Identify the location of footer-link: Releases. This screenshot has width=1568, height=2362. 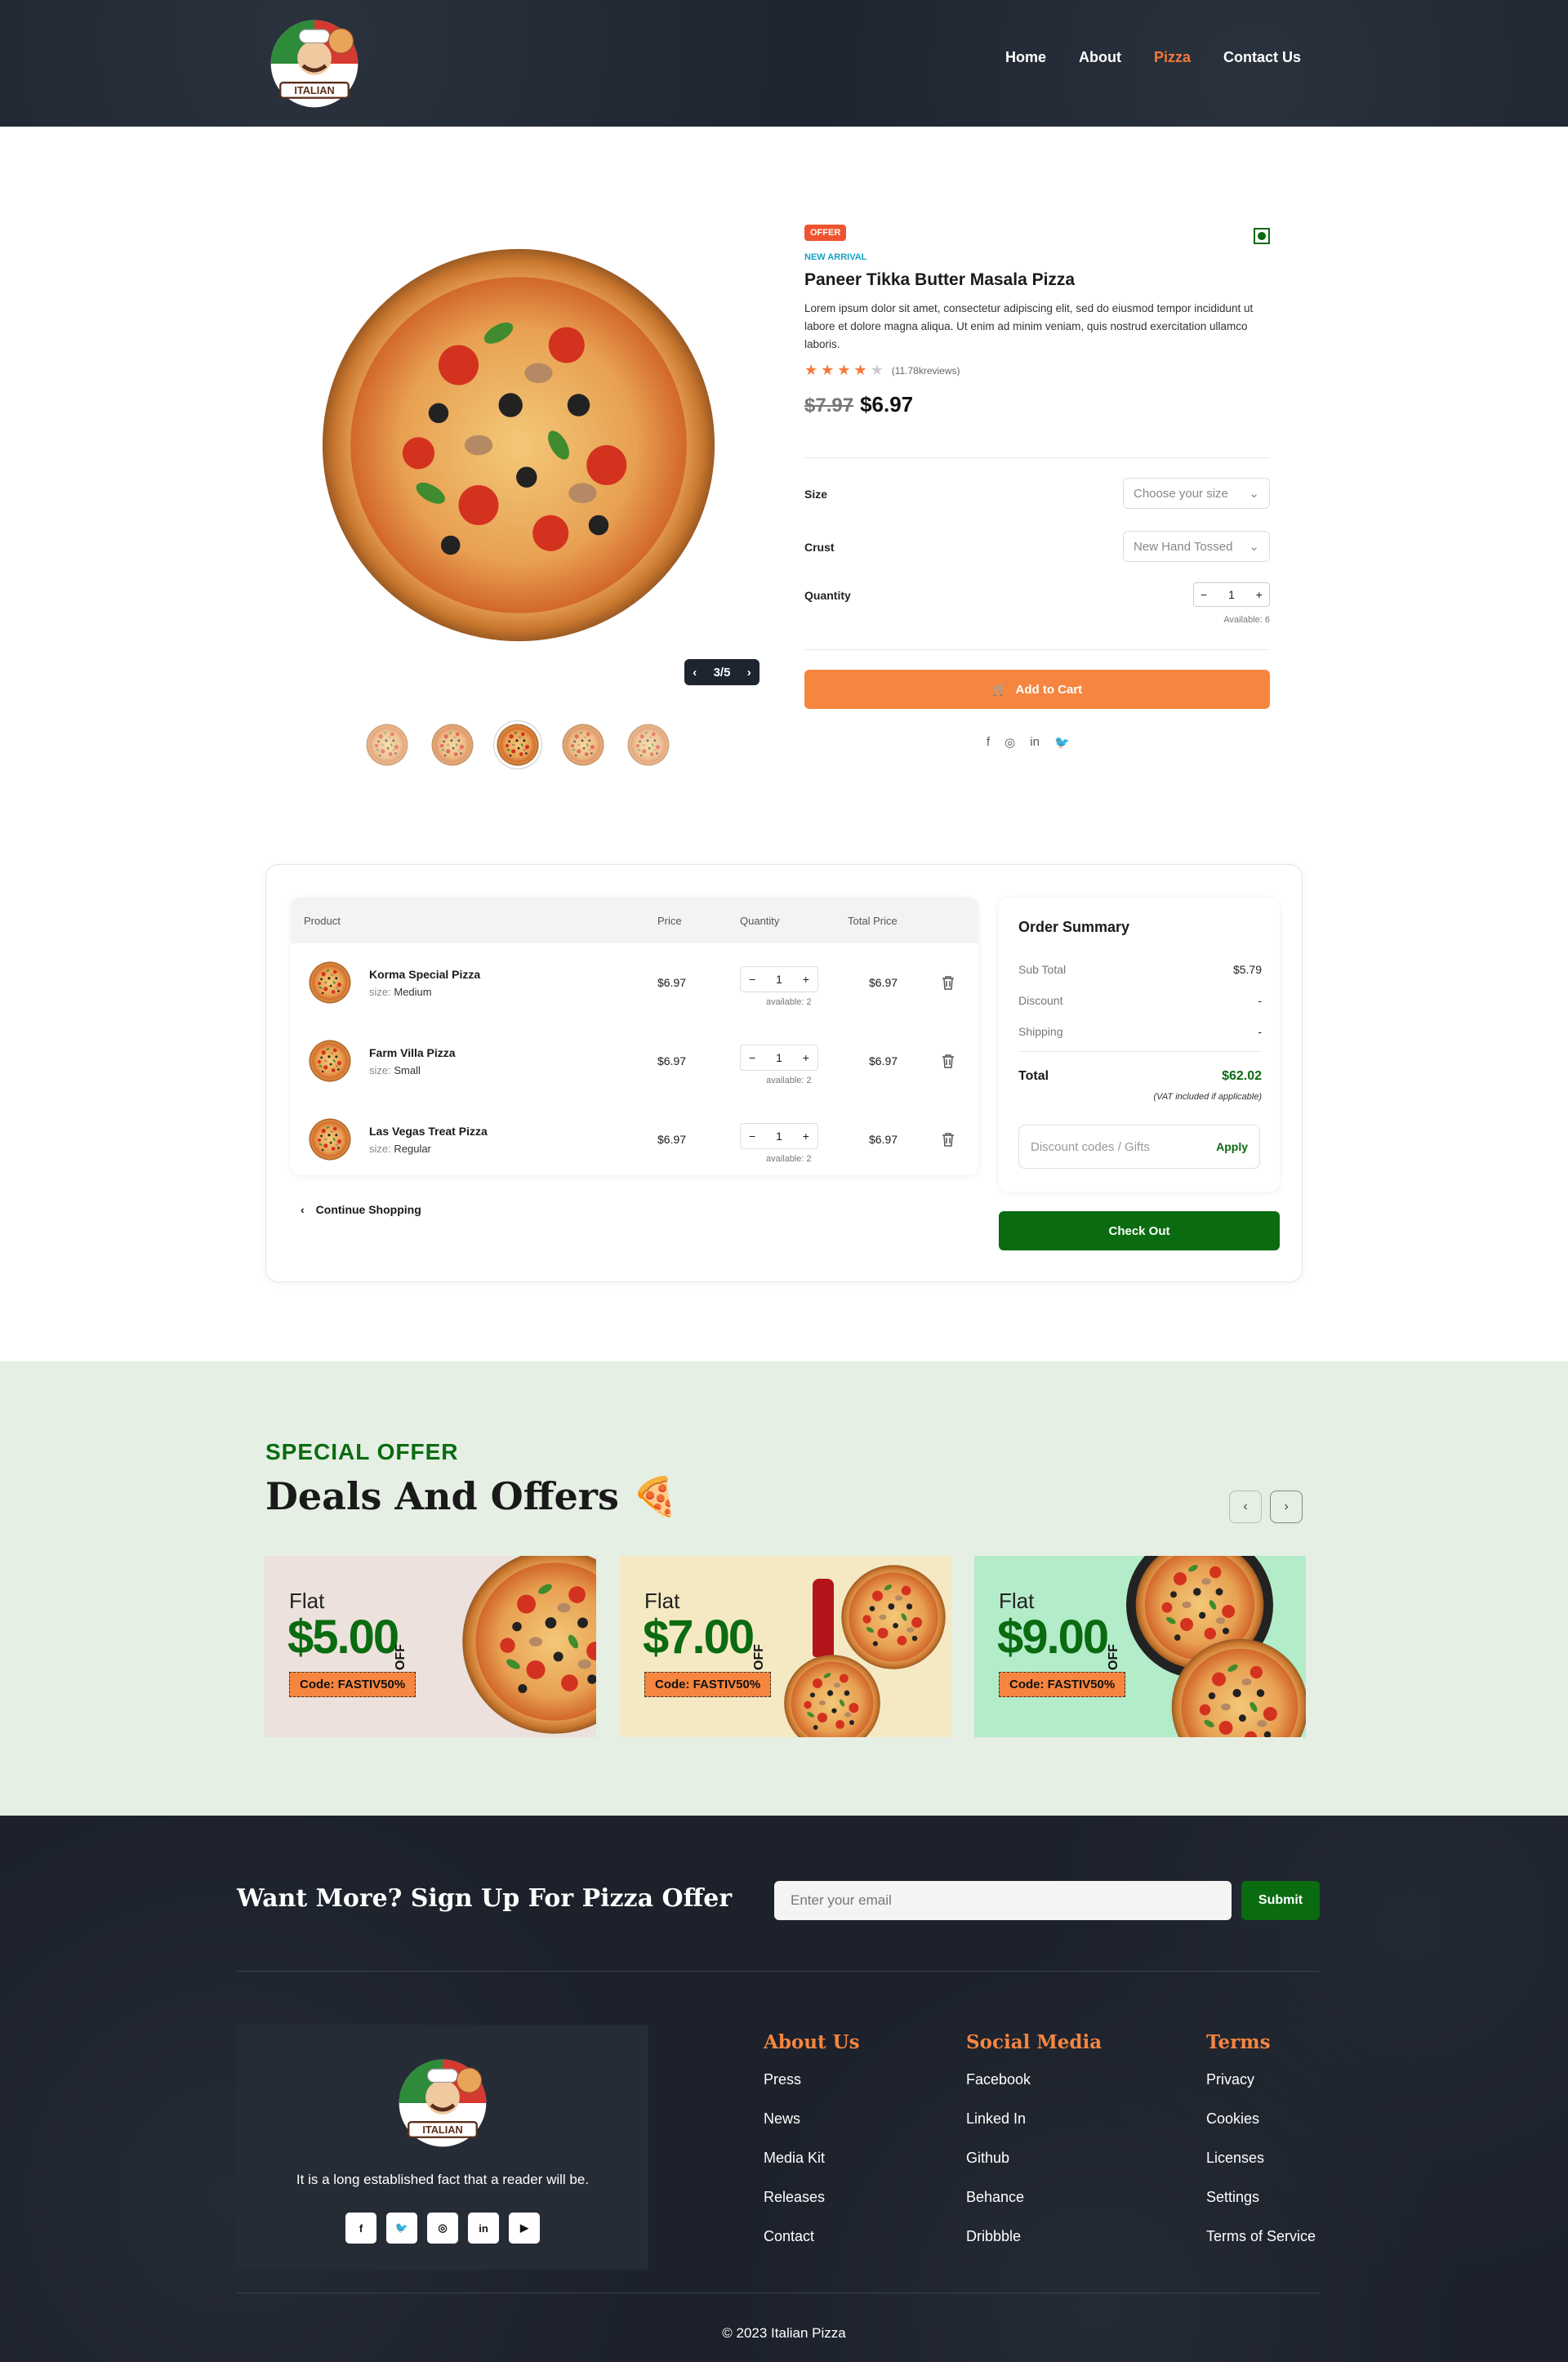
(812, 2198).